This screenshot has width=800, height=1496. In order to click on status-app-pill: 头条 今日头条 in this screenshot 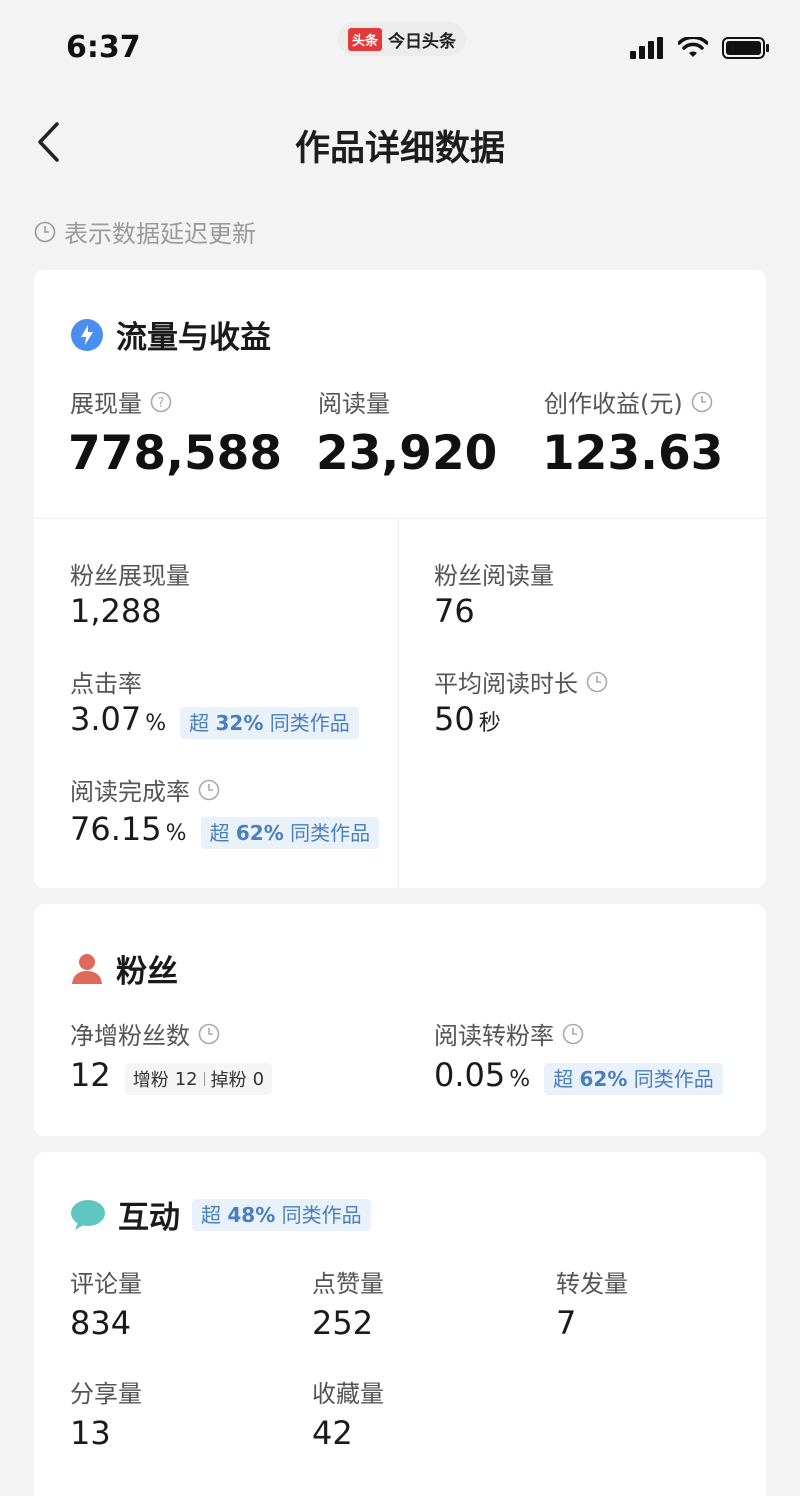, I will do `click(402, 39)`.